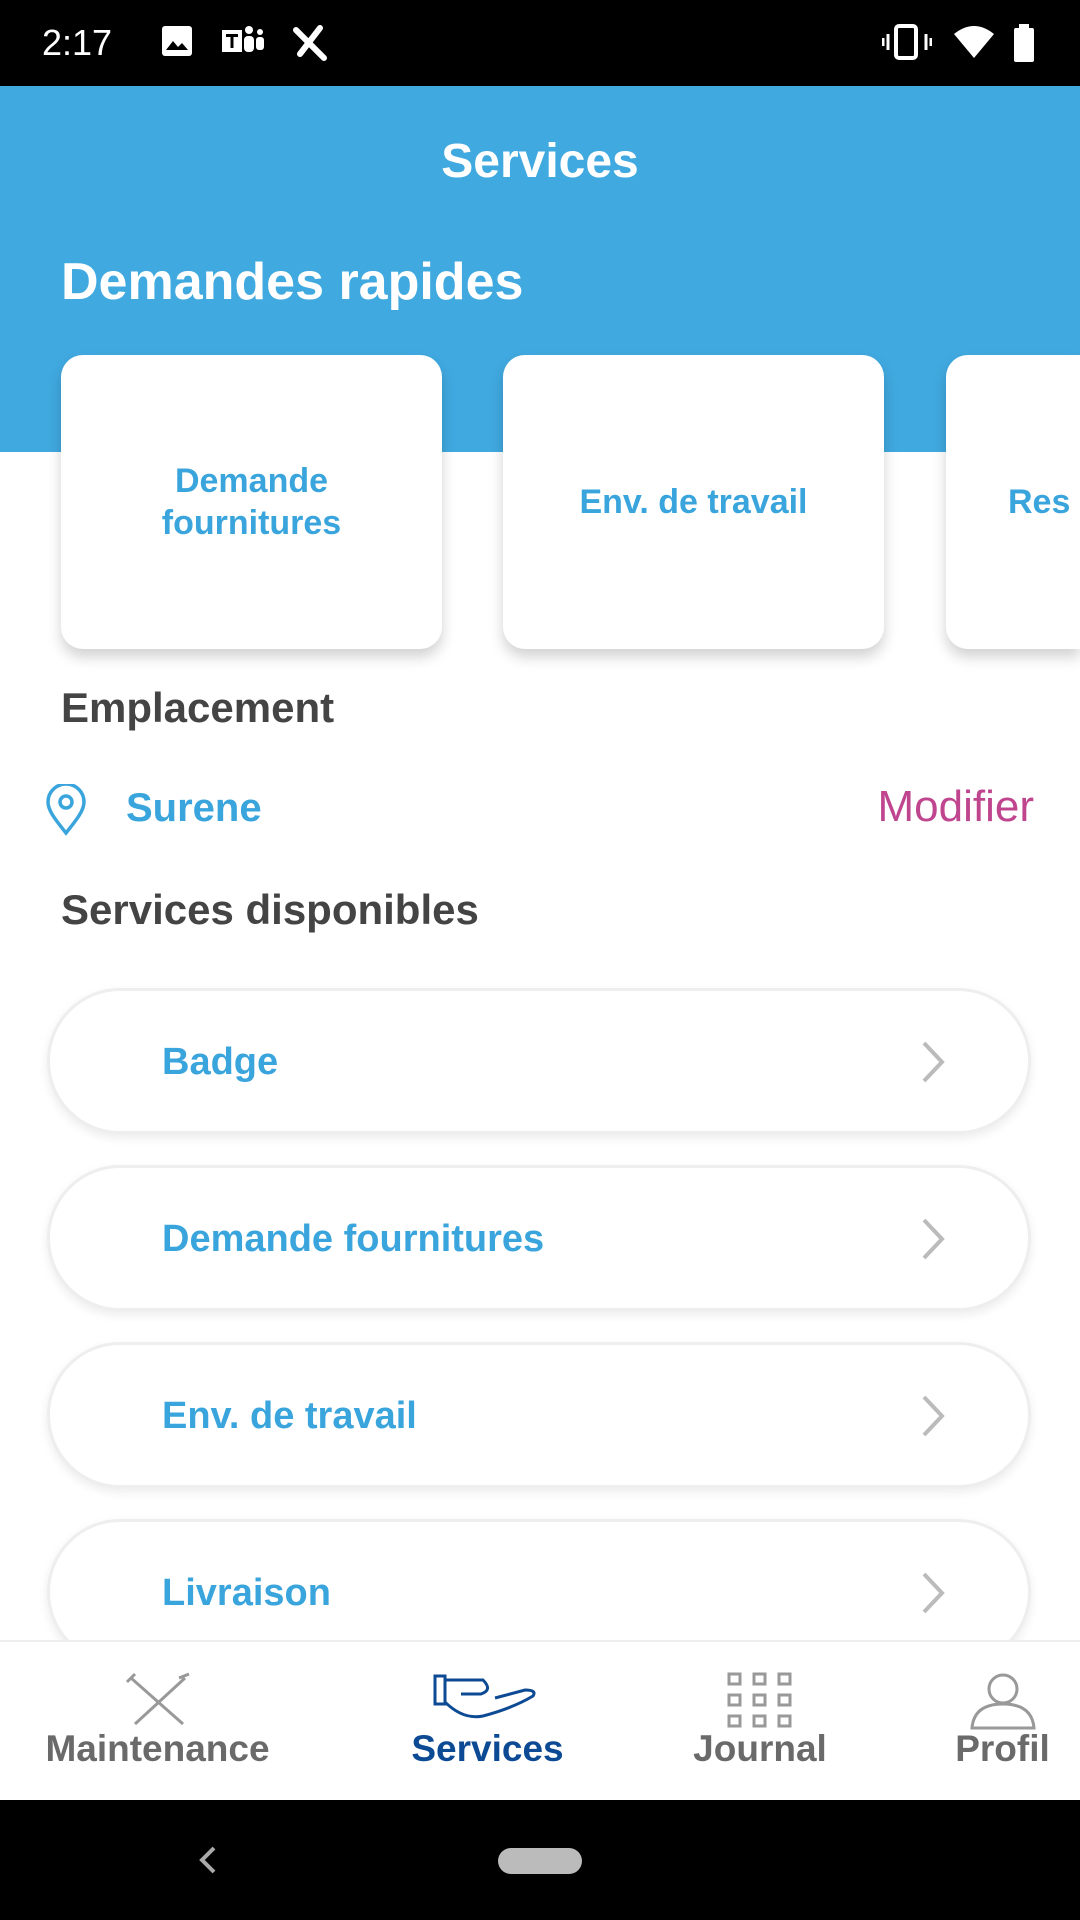 The height and width of the screenshot is (1920, 1080). I want to click on service-item-demande-fournitures: Demande fournitures, so click(539, 1238).